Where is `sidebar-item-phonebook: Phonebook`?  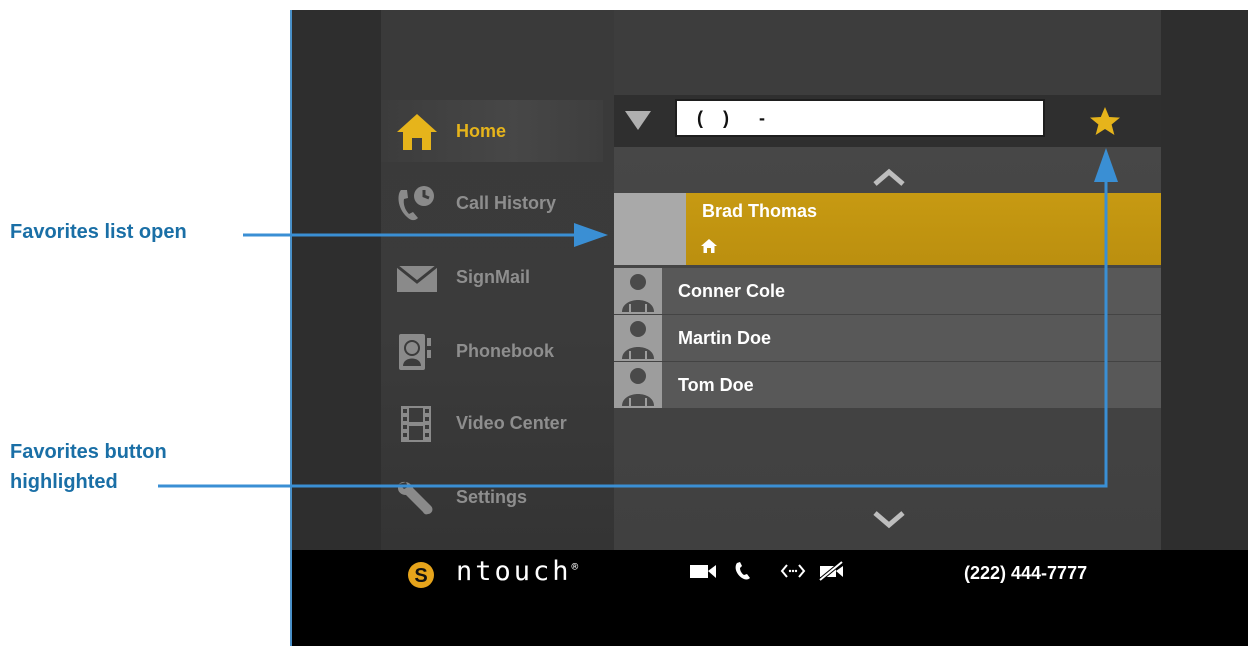 sidebar-item-phonebook: Phonebook is located at coordinates (492, 351).